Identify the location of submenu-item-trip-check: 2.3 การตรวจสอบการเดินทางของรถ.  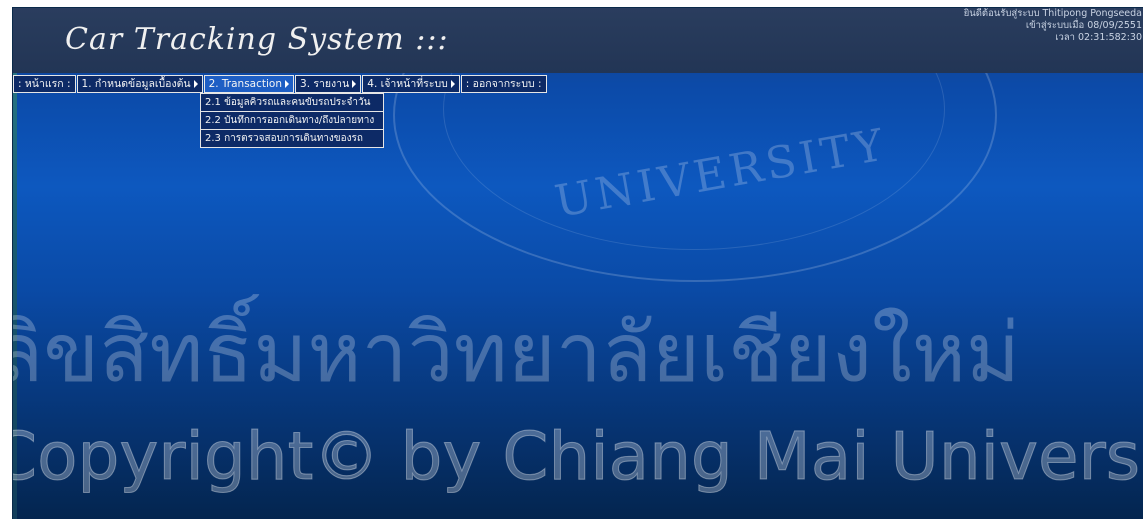
(292, 139).